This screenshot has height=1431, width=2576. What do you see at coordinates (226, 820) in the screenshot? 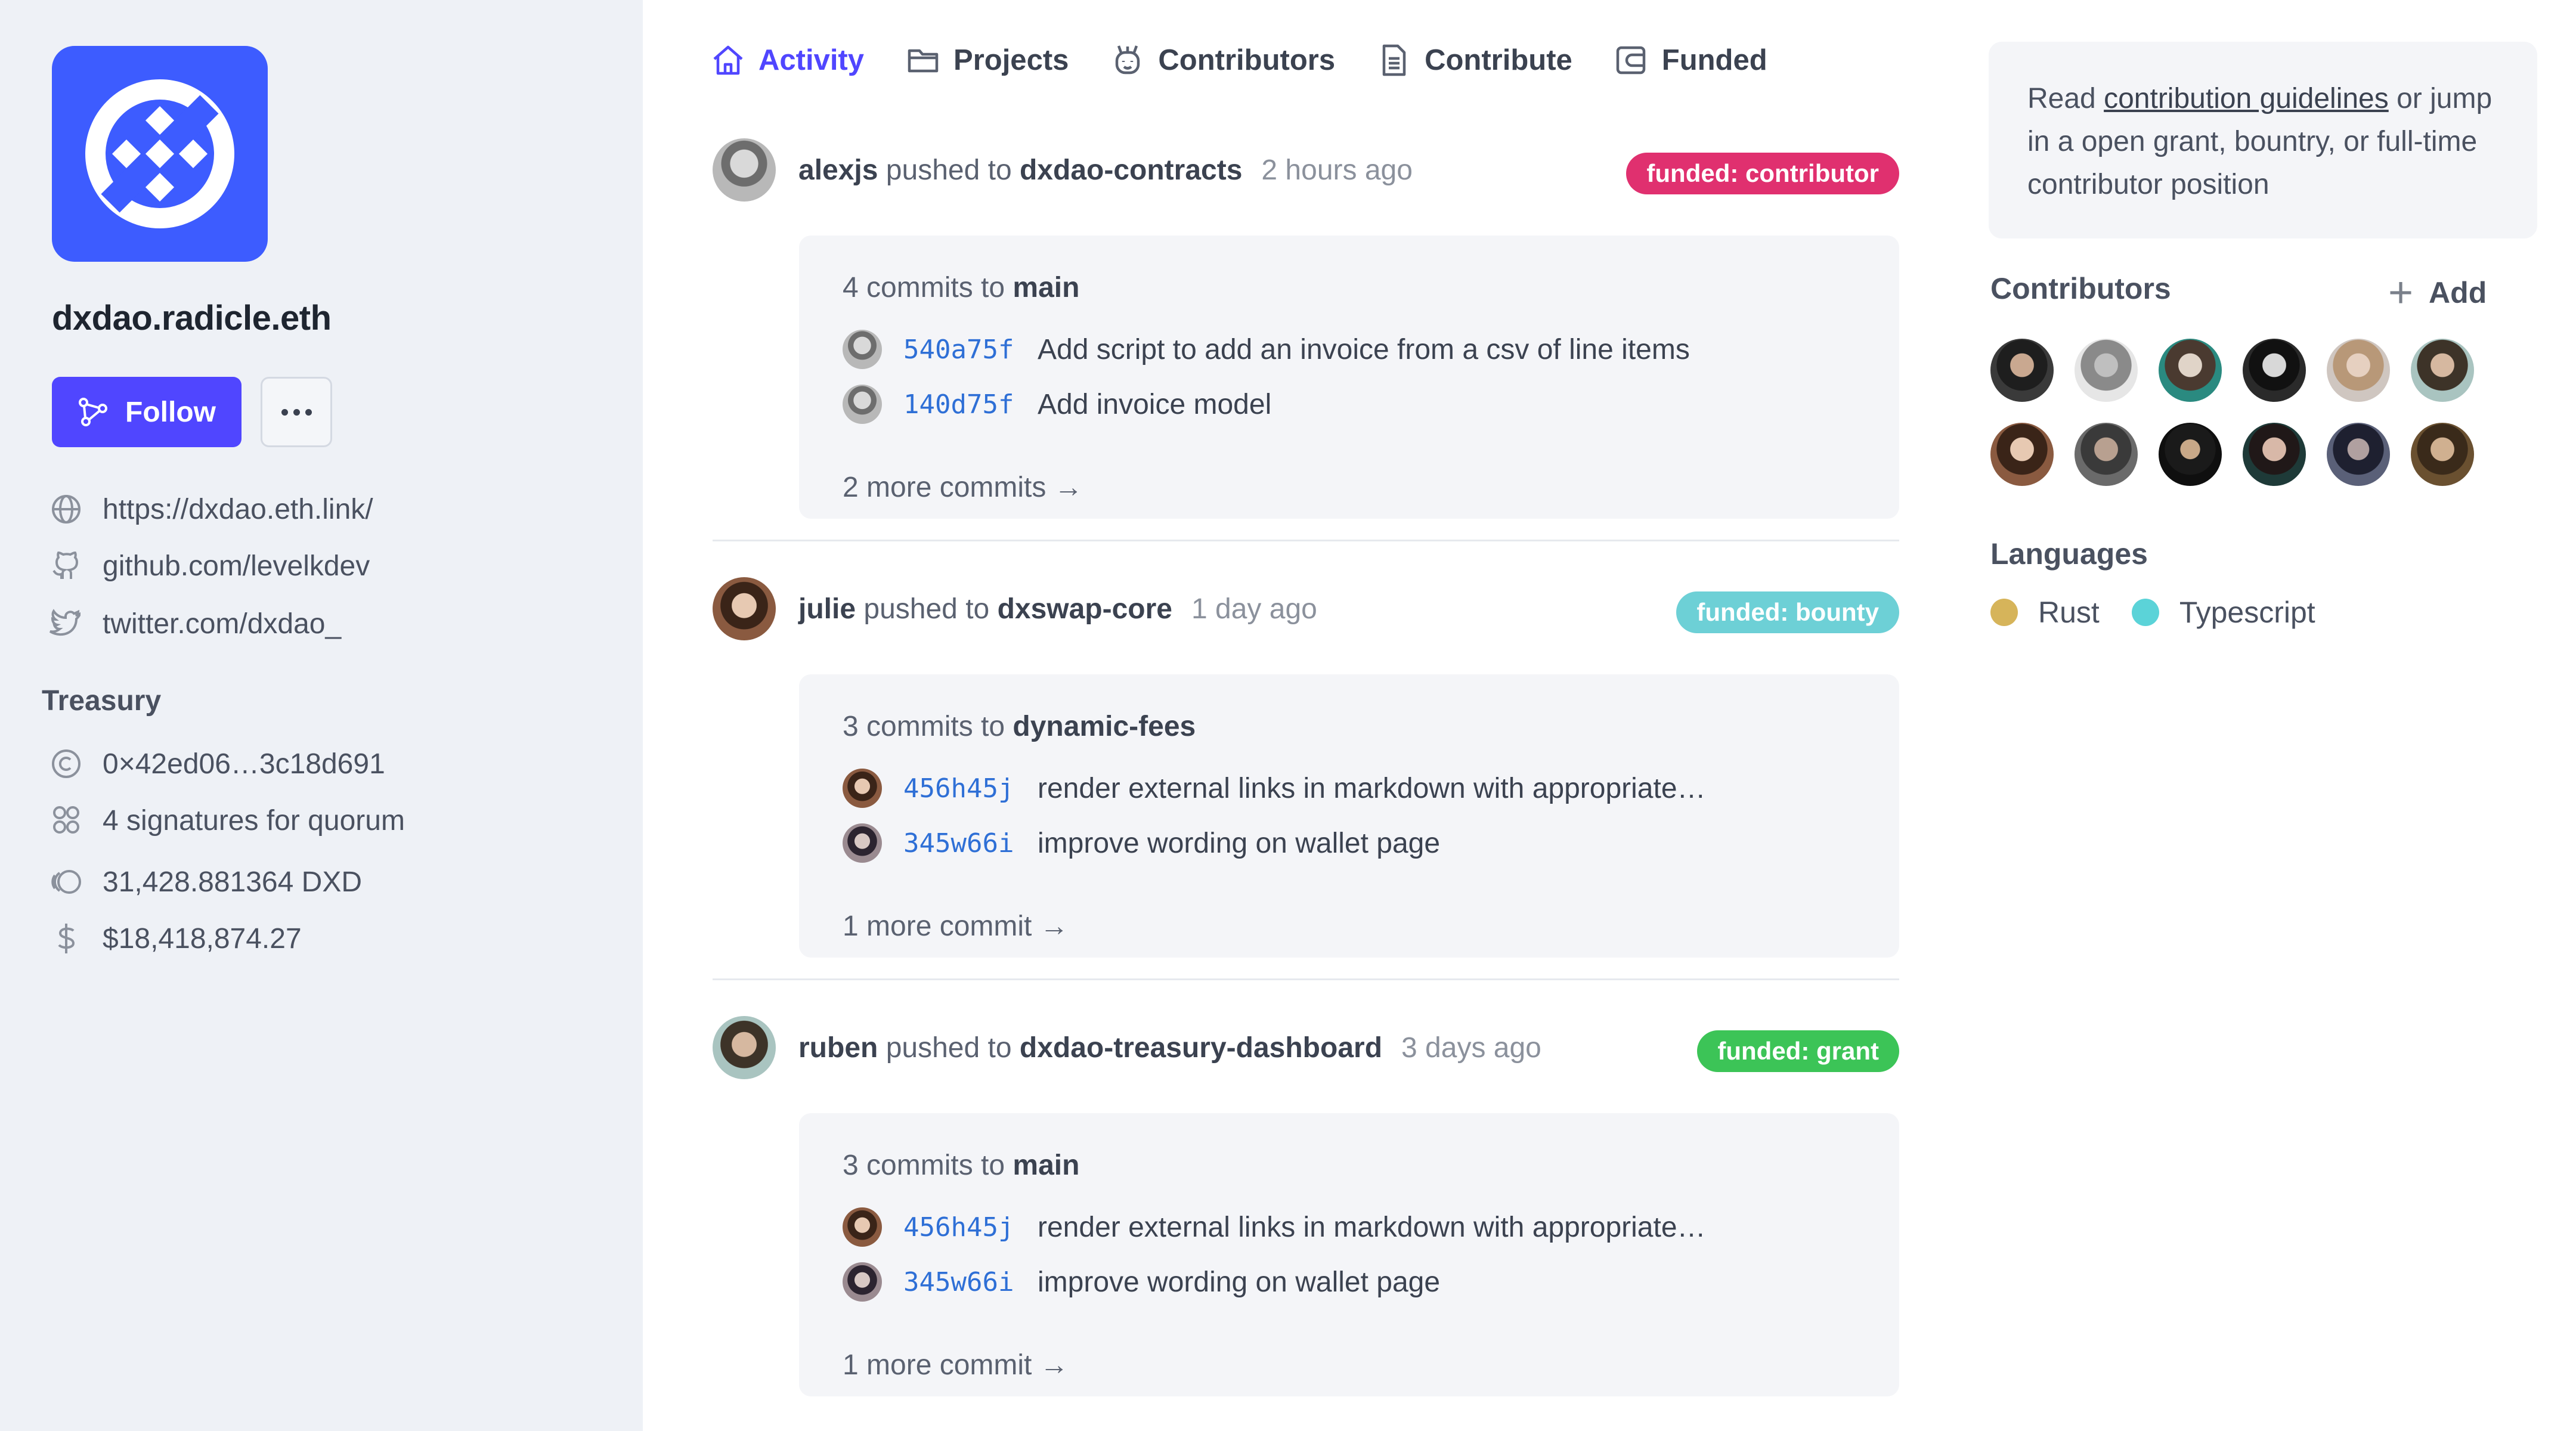
I see `treasury-quorum: 4 signatures for quorum` at bounding box center [226, 820].